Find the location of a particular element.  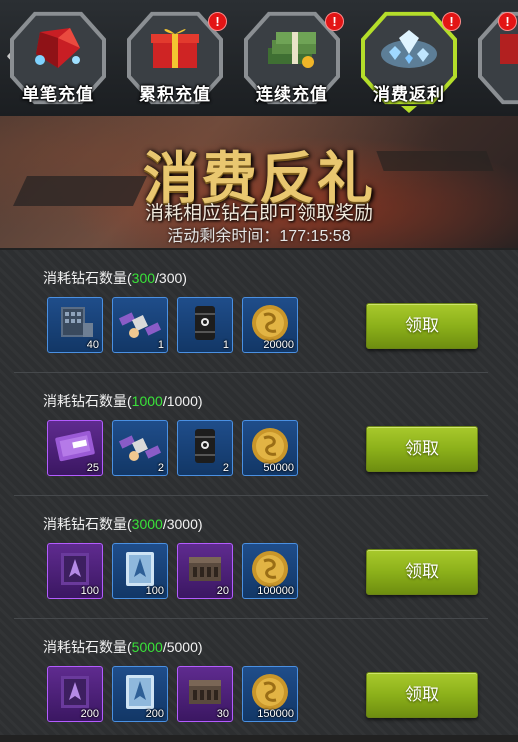

cash-stack-icon is located at coordinates (292, 50).